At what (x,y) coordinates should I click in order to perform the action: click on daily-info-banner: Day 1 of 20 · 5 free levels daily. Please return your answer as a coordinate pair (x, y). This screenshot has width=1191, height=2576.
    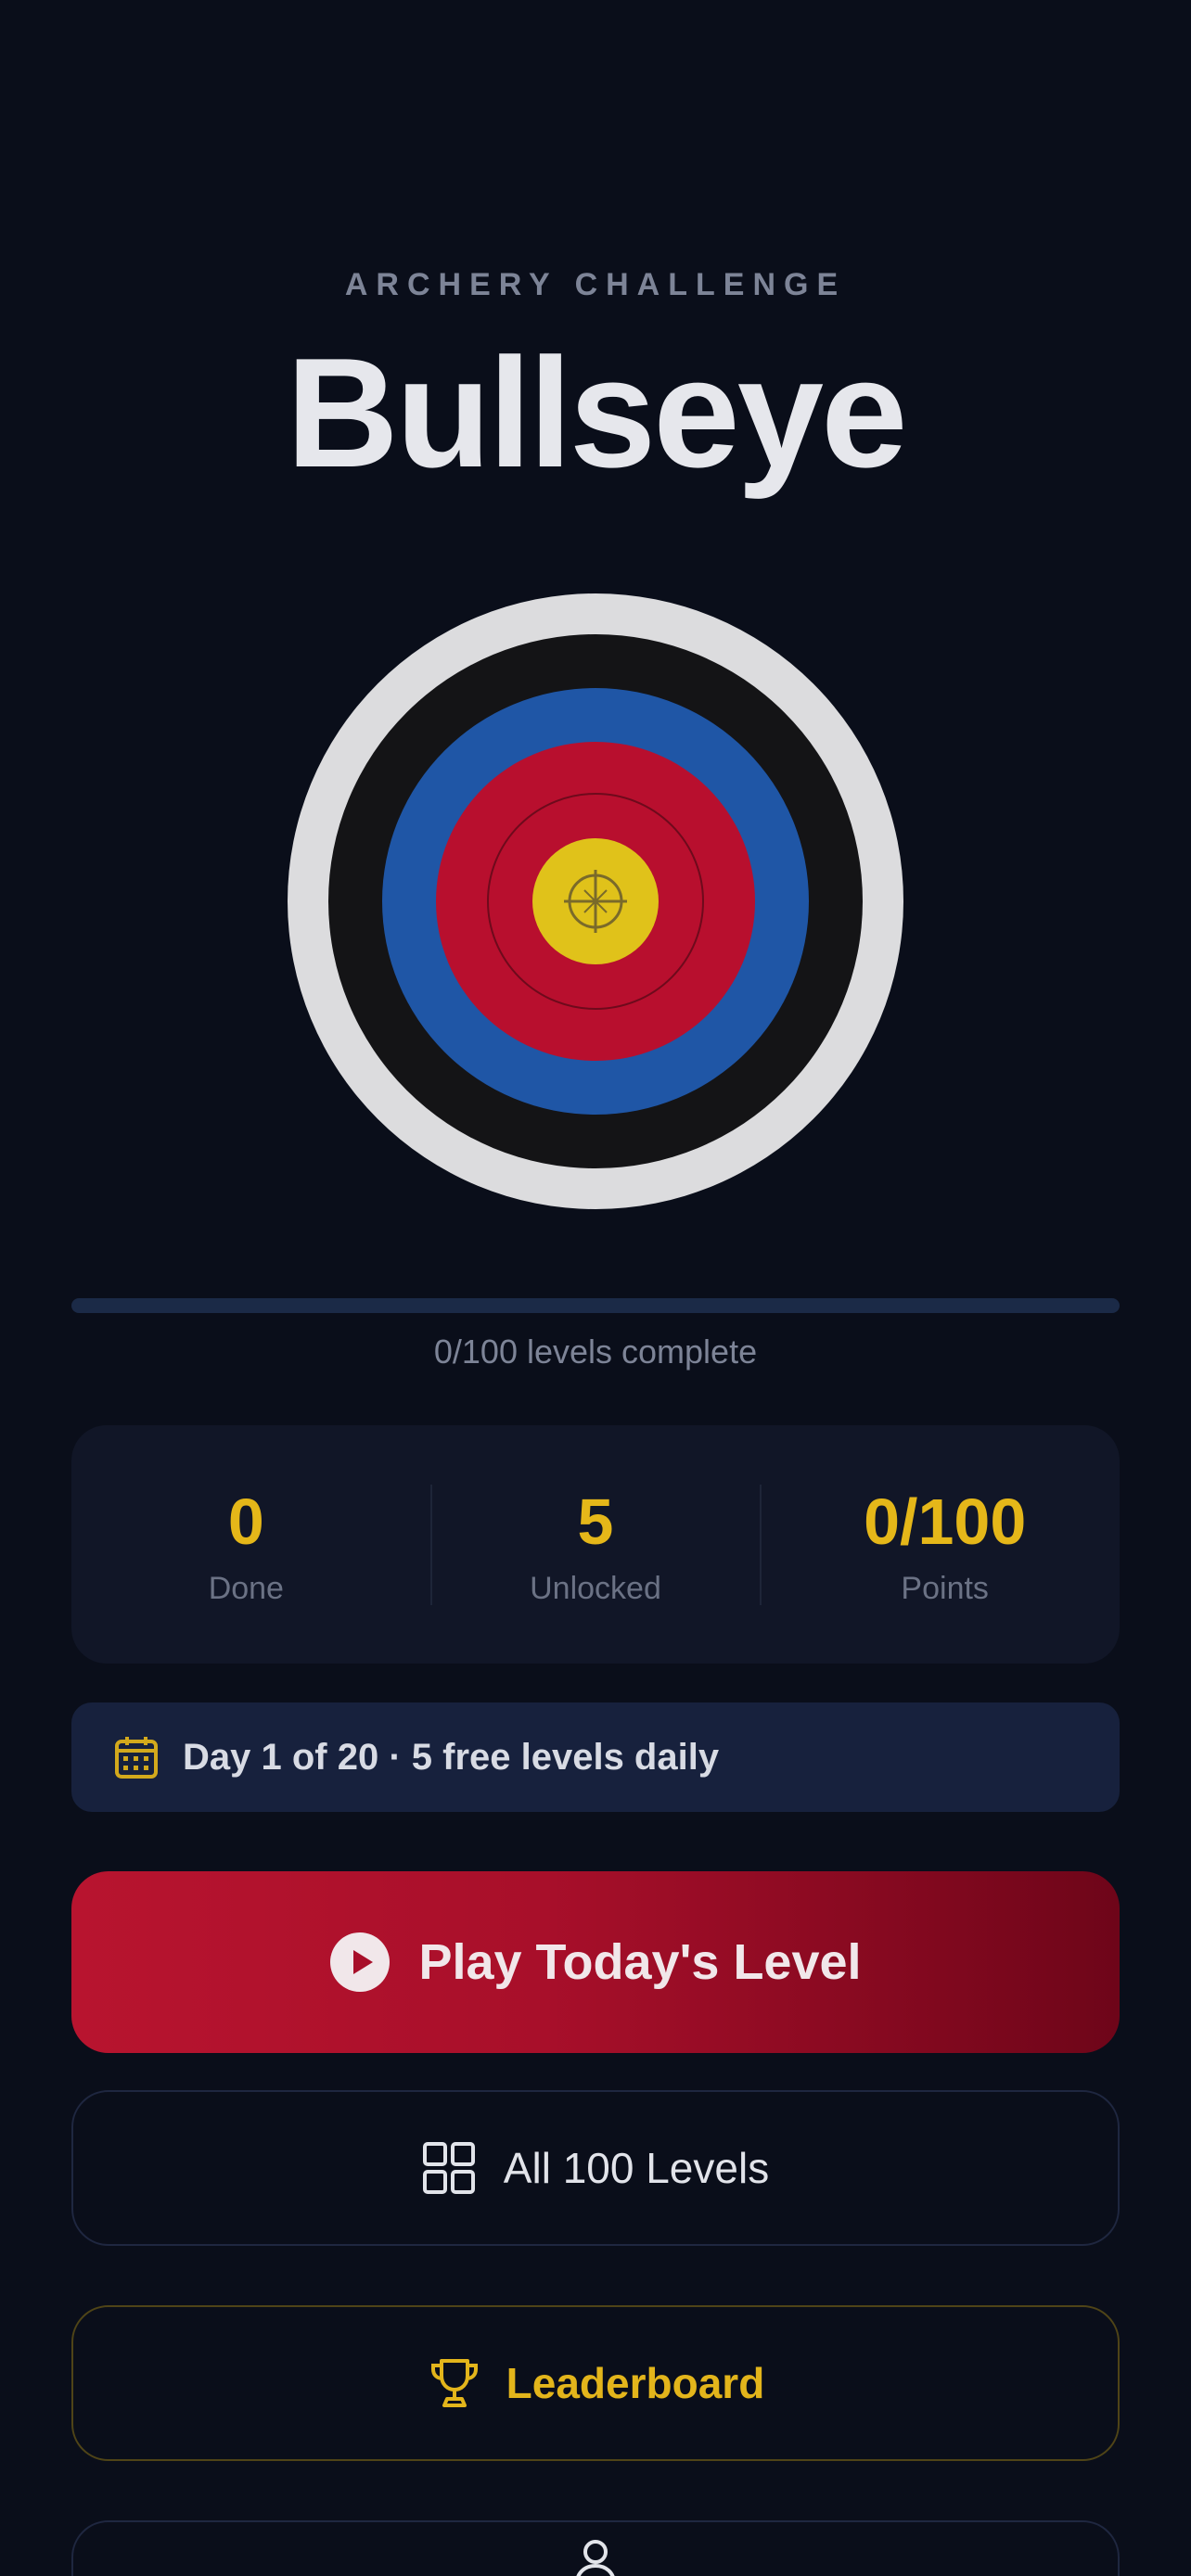
    Looking at the image, I should click on (595, 1757).